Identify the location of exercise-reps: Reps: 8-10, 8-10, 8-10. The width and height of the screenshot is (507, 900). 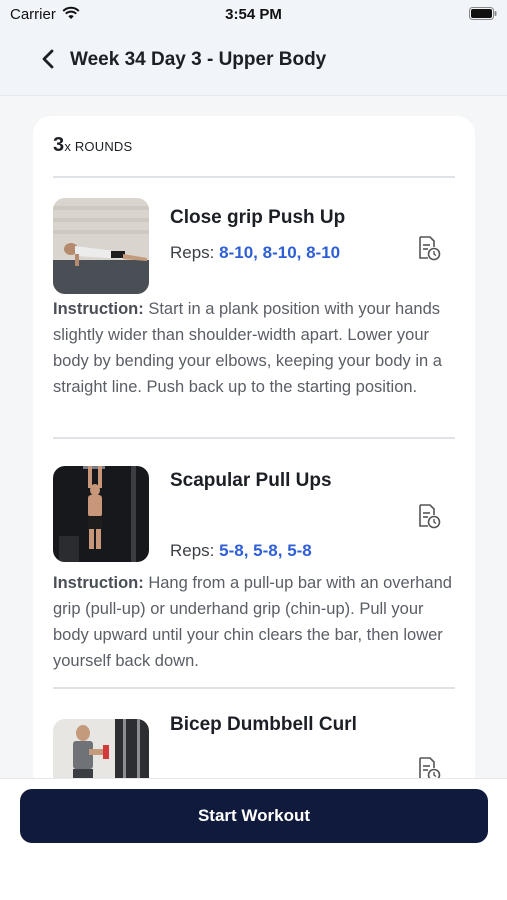
(260, 253).